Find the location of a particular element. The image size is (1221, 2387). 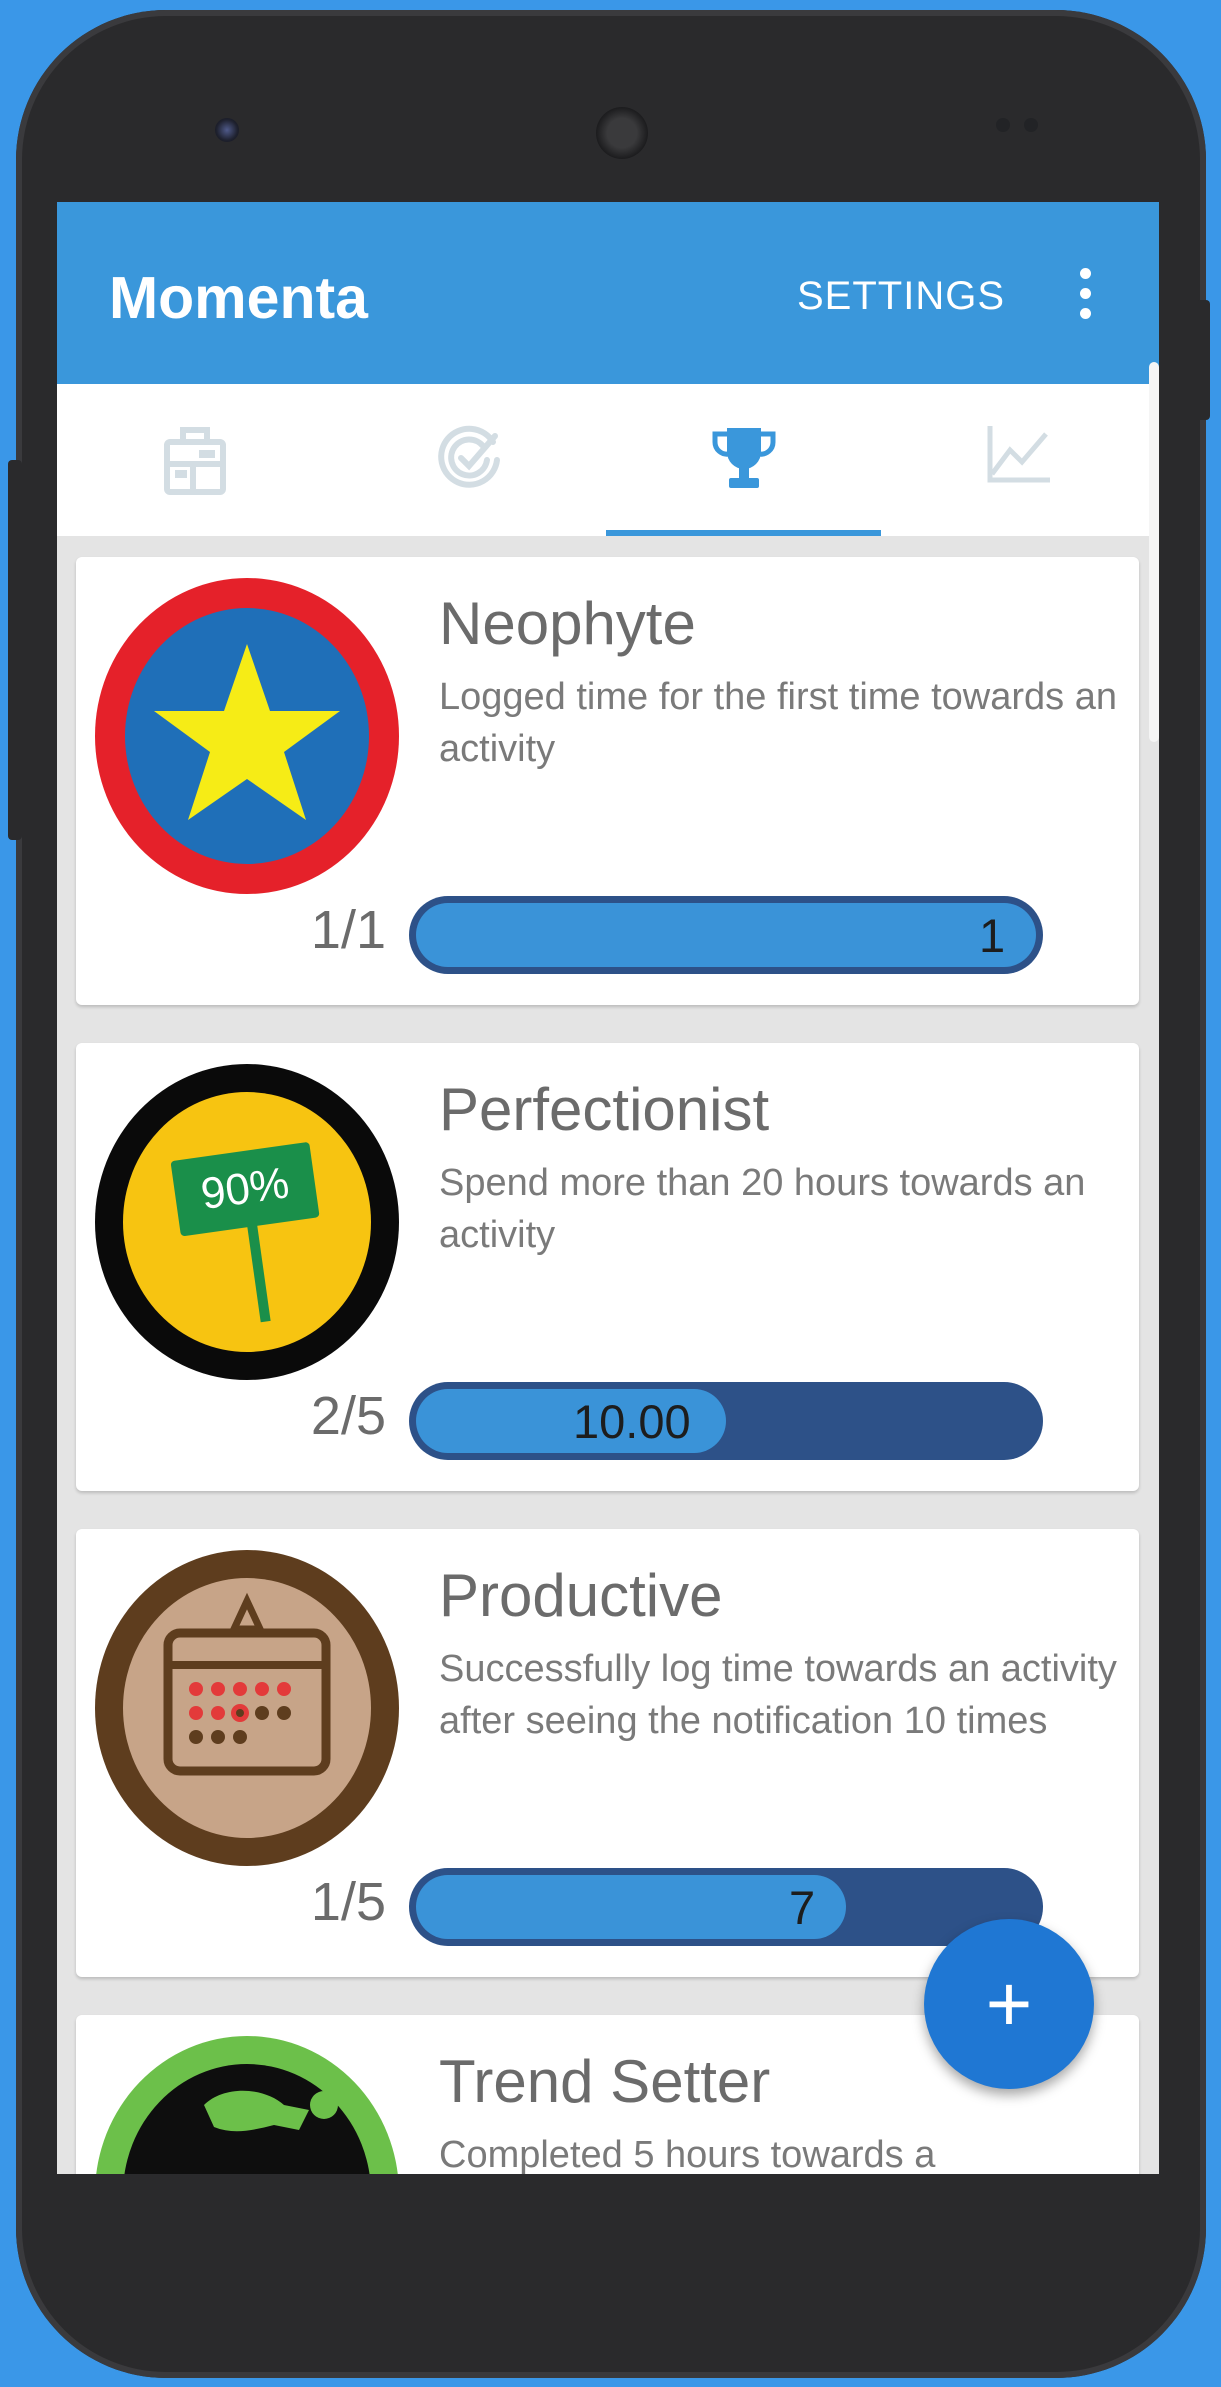

achievement-count: 1/5 is located at coordinates (348, 1902).